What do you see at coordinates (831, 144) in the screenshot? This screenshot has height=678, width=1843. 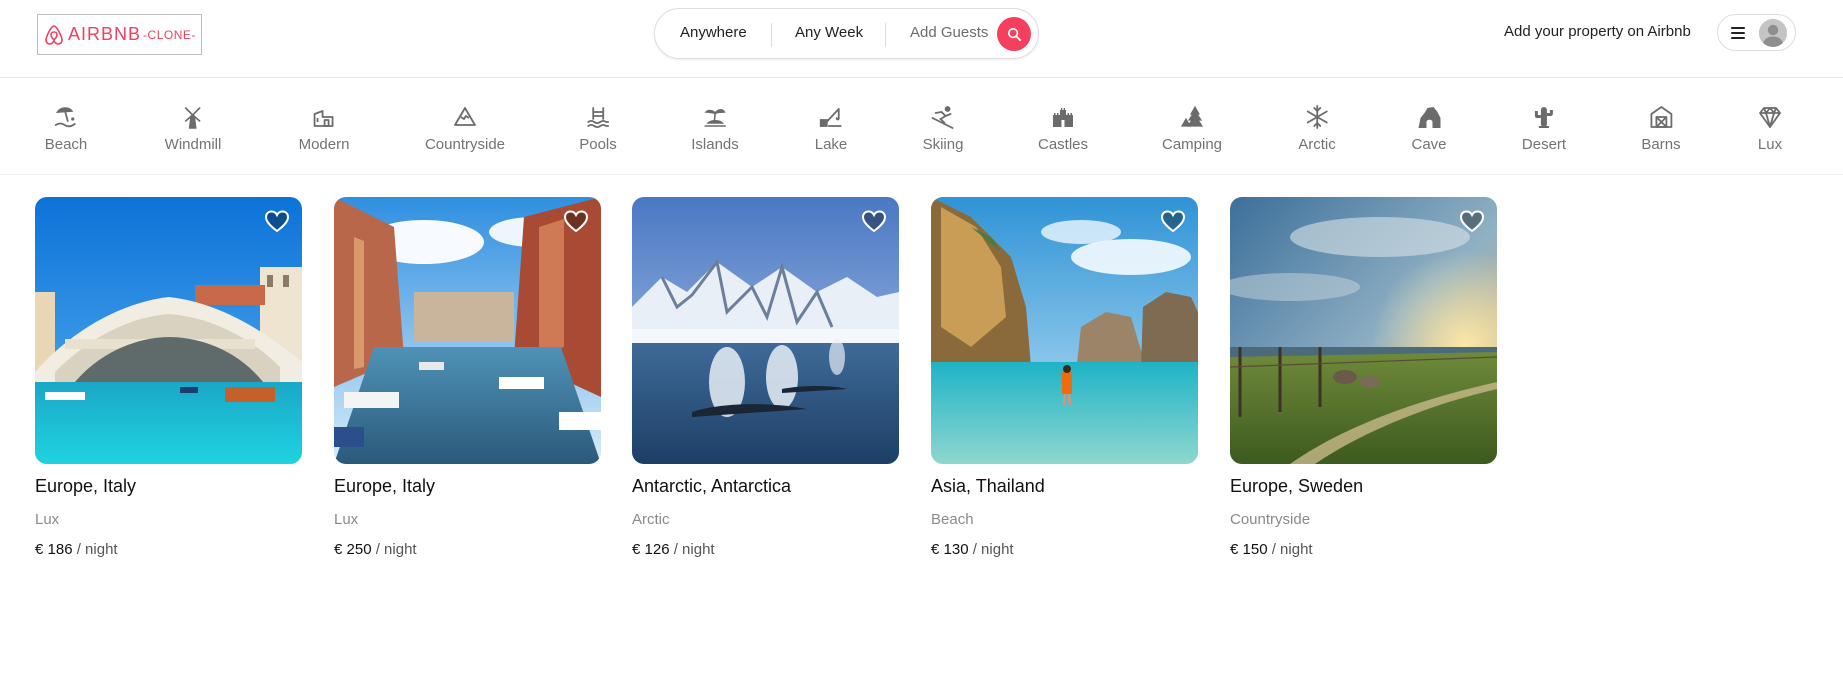 I see `category-label: Lake` at bounding box center [831, 144].